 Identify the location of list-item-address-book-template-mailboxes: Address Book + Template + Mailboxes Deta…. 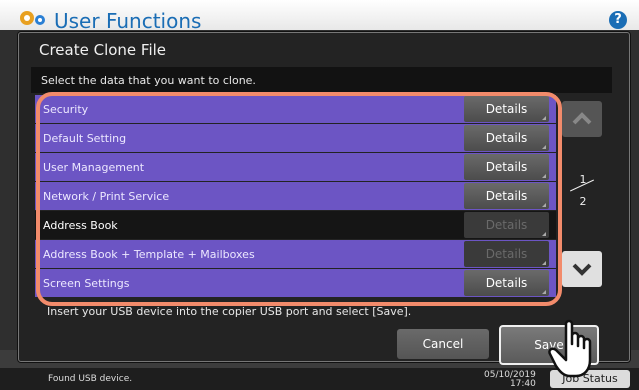
(295, 254).